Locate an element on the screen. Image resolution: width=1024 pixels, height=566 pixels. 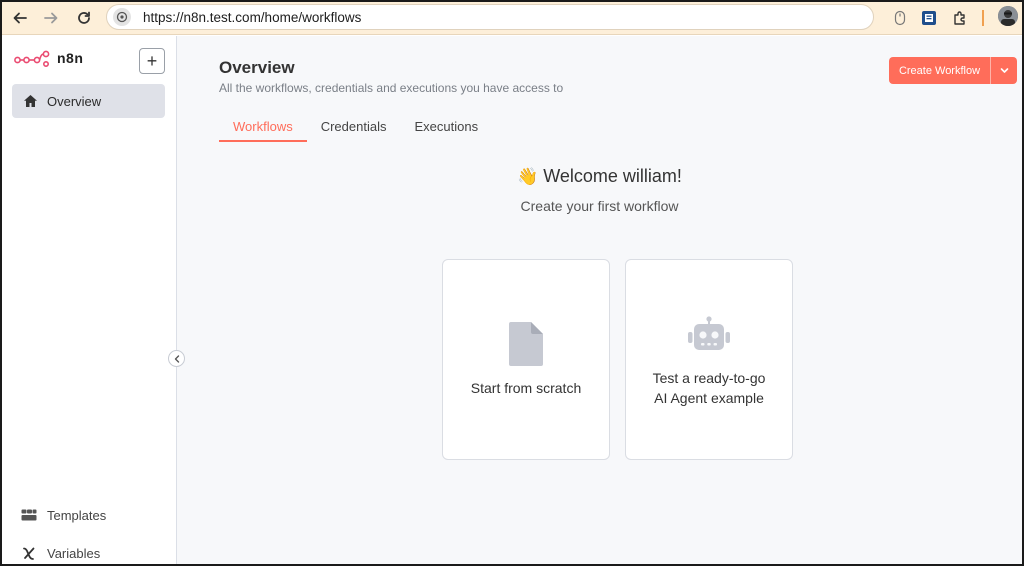
welcome-text: Welcome william! is located at coordinates (612, 176).